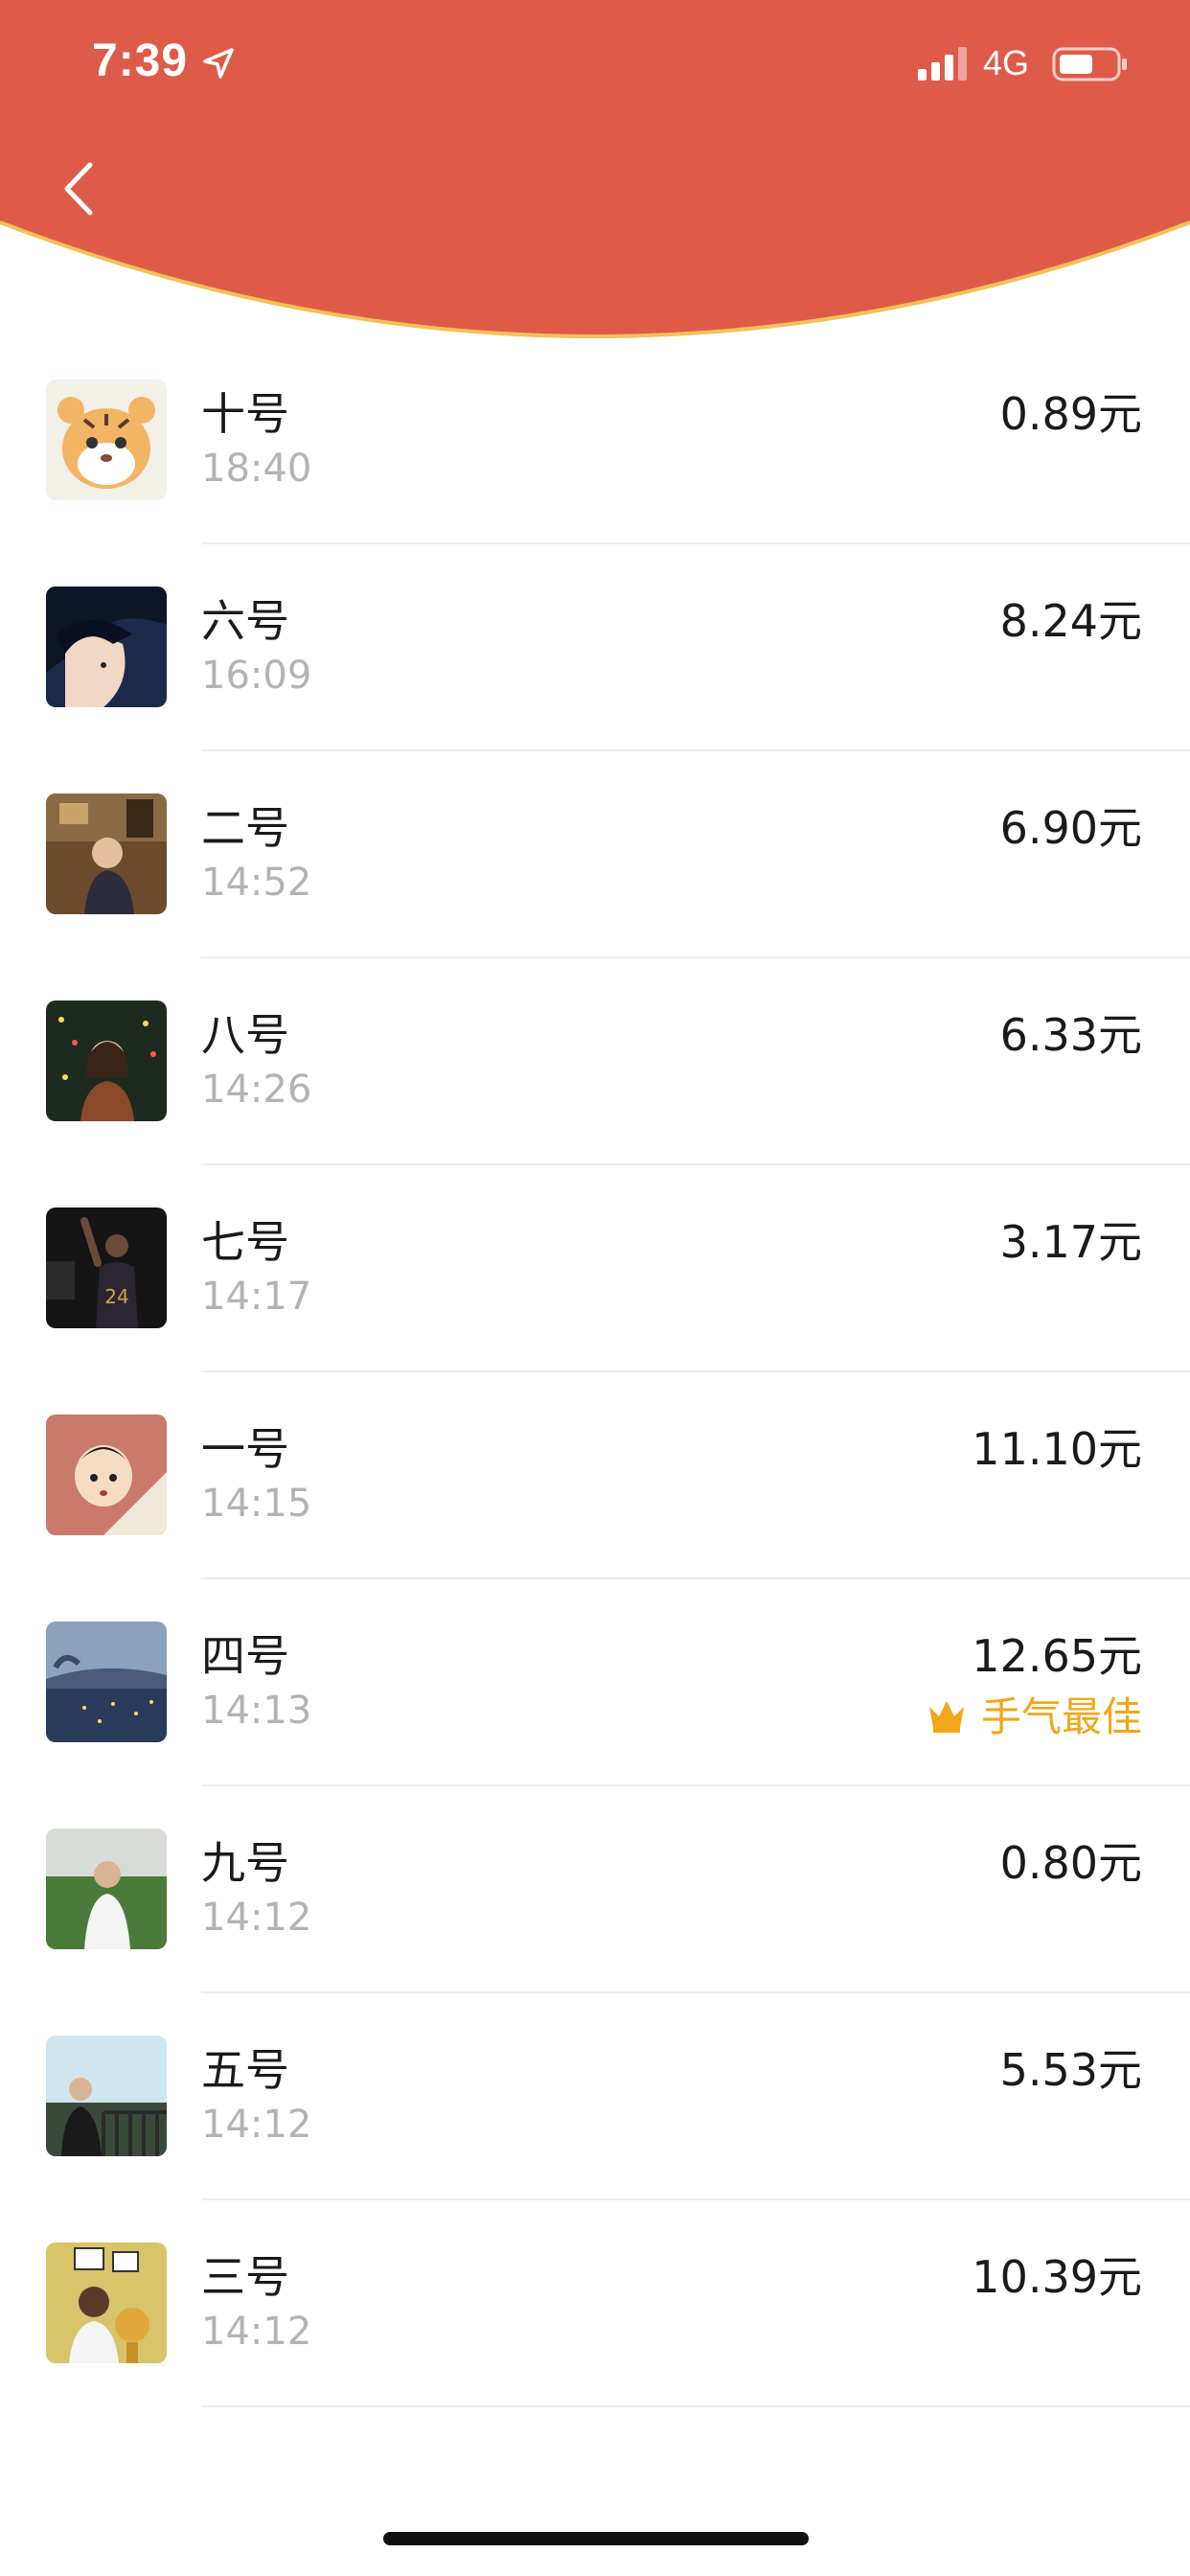  I want to click on list-item: 四号 14:13 12.65元 手气最佳, so click(595, 1682).